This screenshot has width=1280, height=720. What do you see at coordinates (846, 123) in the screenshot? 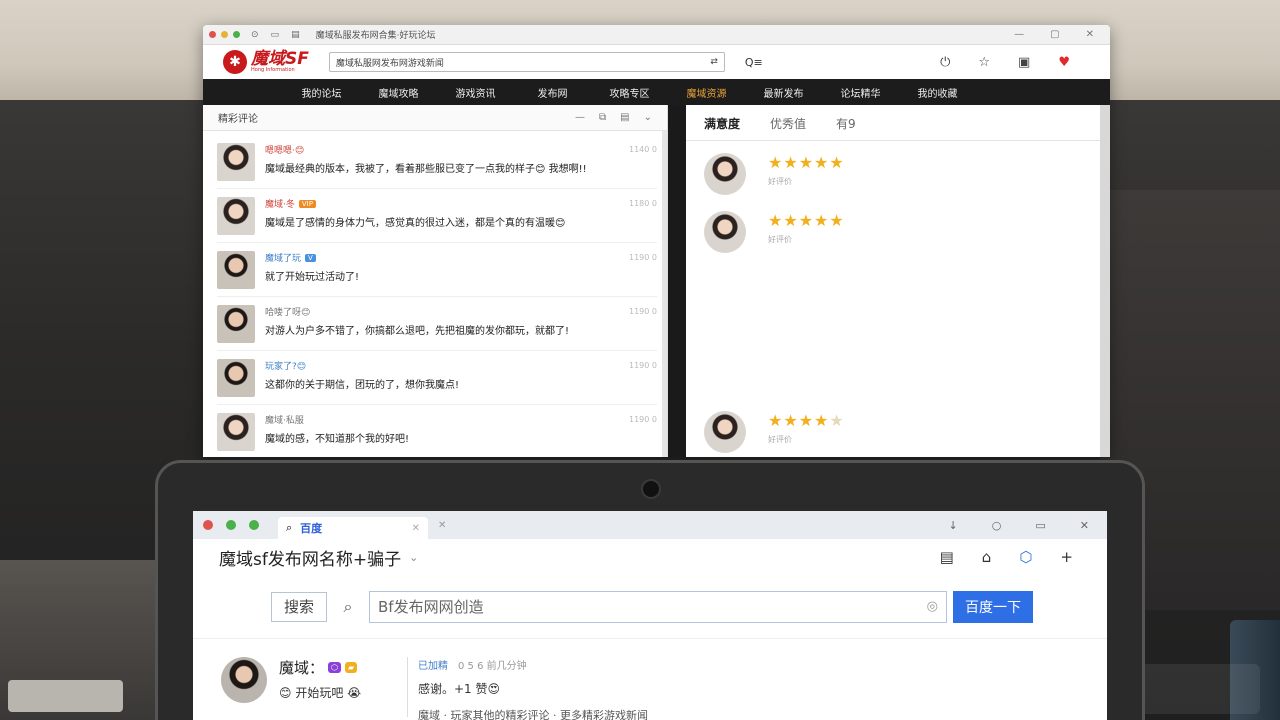
I see `tab-other: 有9` at bounding box center [846, 123].